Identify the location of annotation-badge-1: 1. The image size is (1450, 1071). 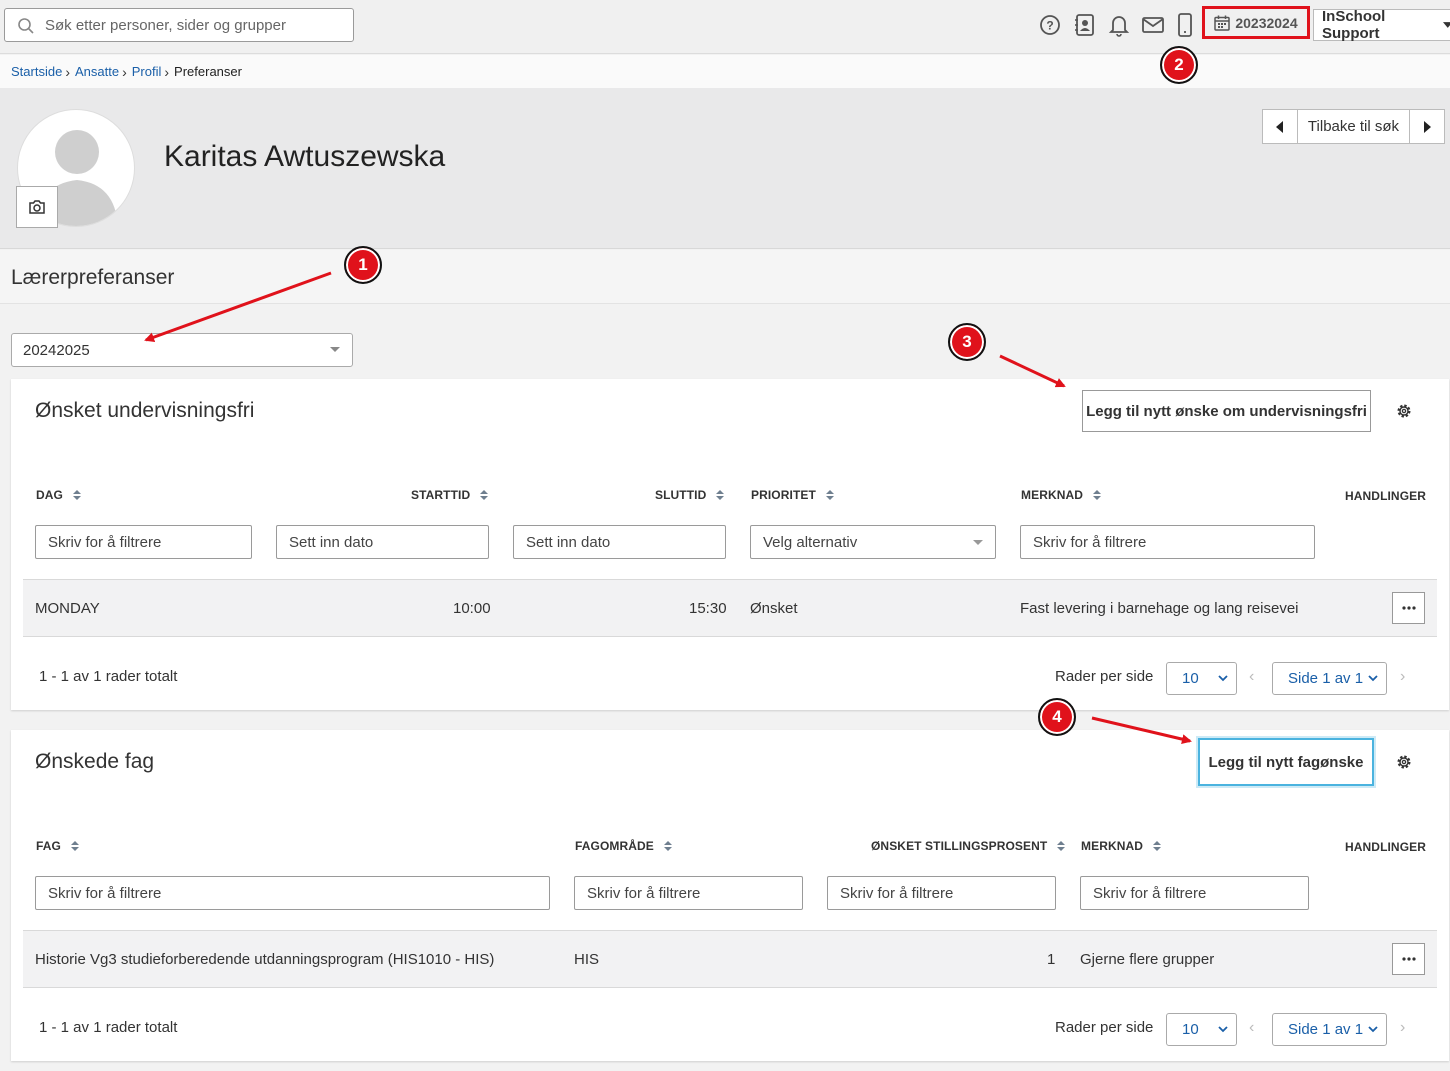
(363, 265).